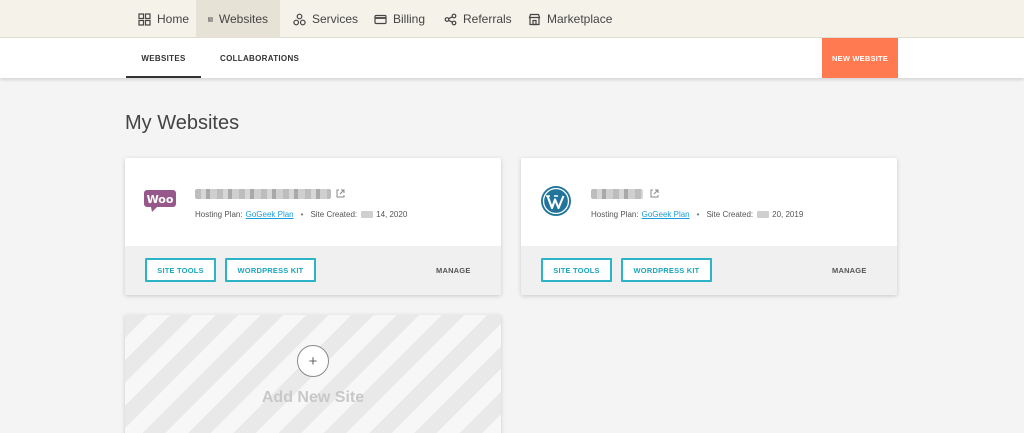  What do you see at coordinates (182, 123) in the screenshot?
I see `page-title: My Websites` at bounding box center [182, 123].